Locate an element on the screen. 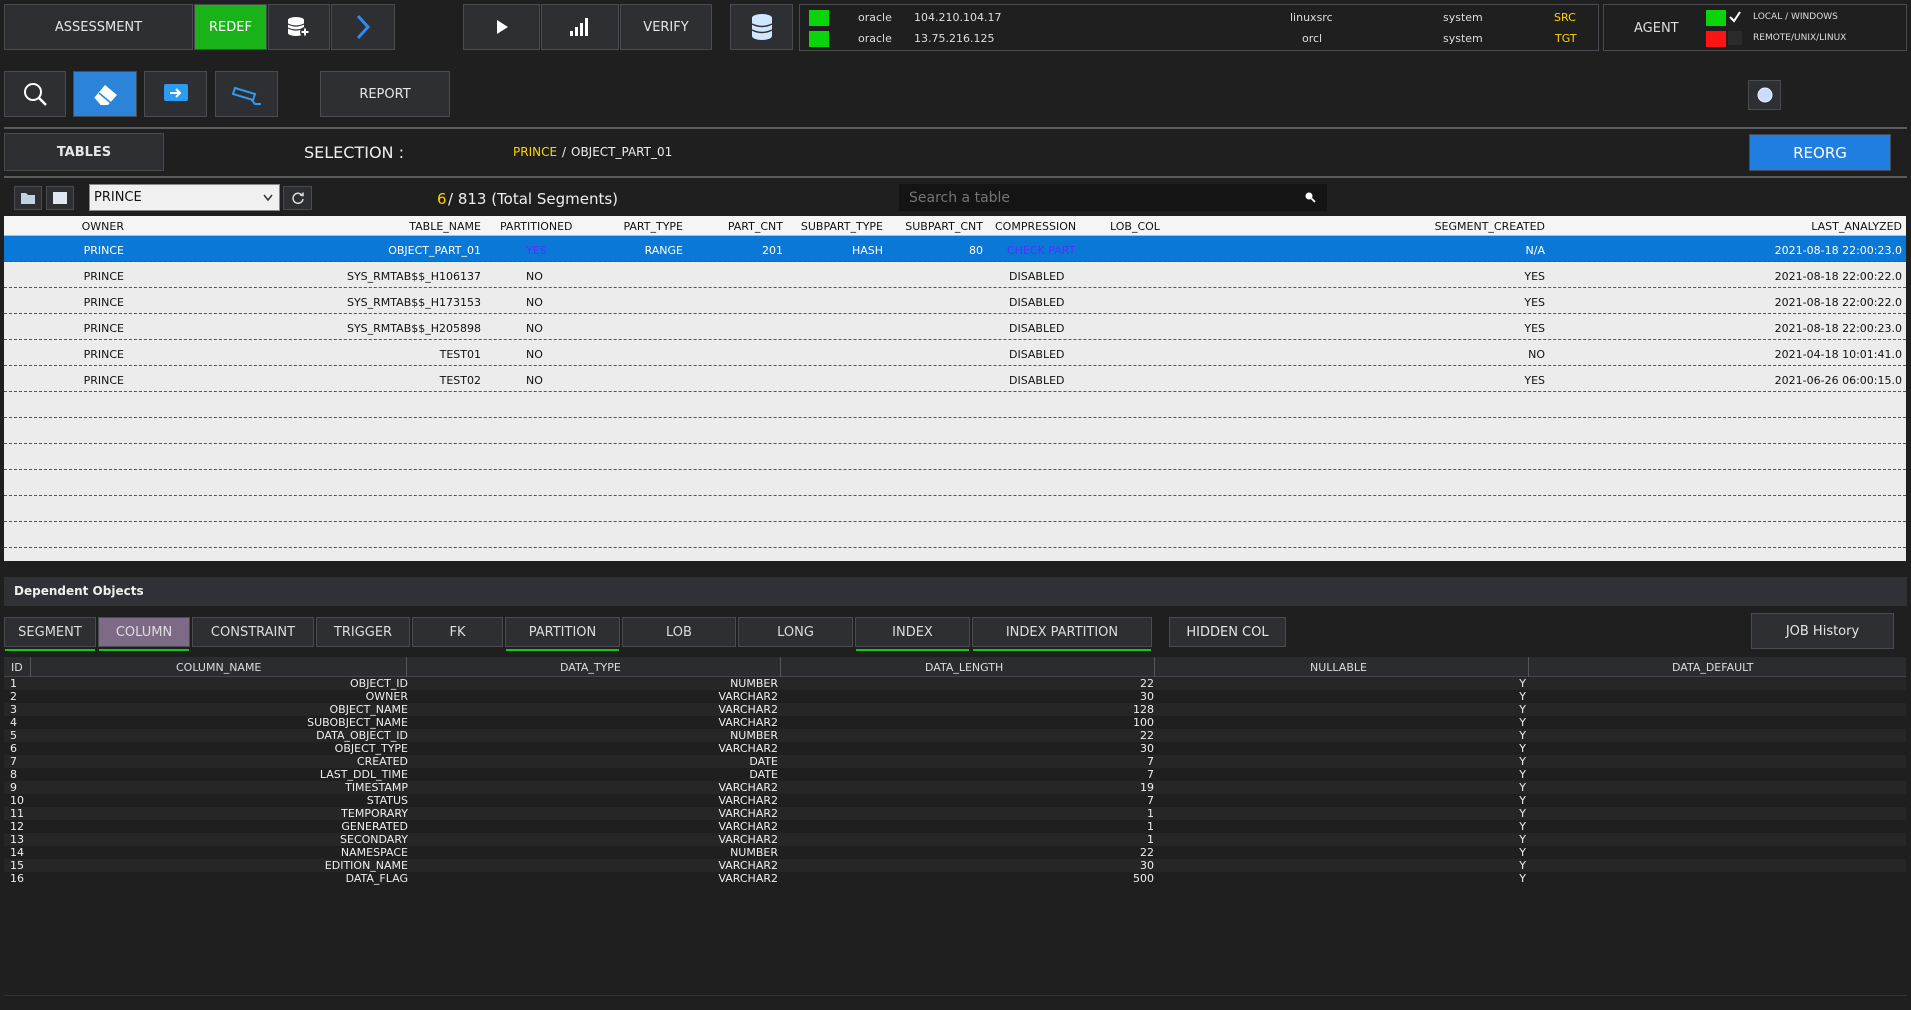 This screenshot has height=1010, width=1911. cell-data-length: 19 is located at coordinates (1147, 787).